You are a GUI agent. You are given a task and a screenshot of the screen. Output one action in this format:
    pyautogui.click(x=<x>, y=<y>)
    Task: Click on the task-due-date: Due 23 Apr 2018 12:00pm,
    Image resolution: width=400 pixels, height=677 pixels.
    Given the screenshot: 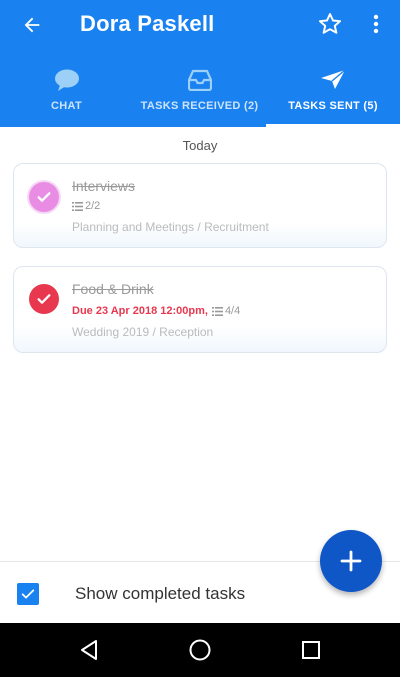 What is the action you would take?
    pyautogui.click(x=140, y=311)
    